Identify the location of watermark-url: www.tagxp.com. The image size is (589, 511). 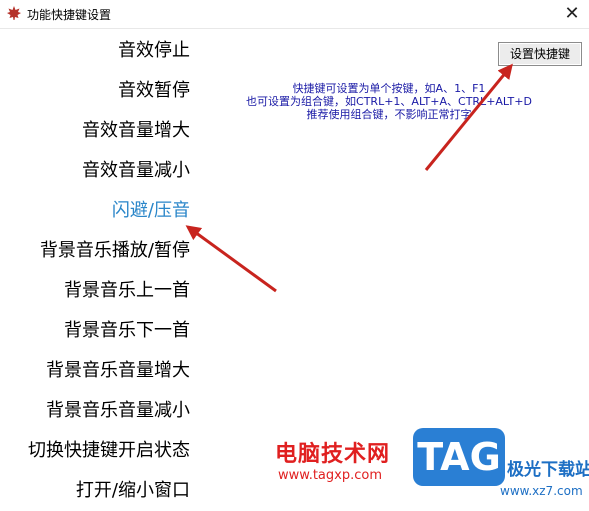
(330, 475).